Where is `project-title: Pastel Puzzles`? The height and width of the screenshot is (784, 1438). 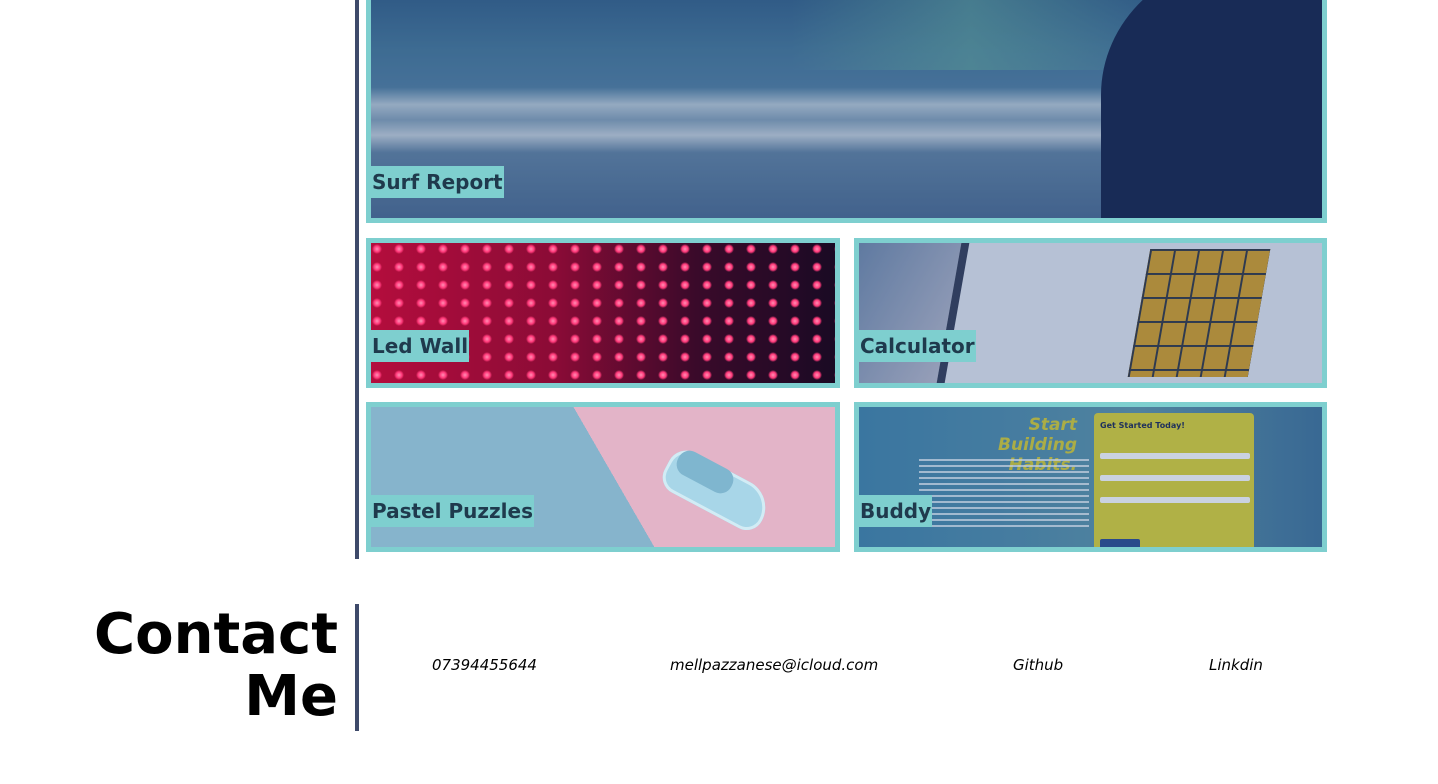
project-title: Pastel Puzzles is located at coordinates (452, 511).